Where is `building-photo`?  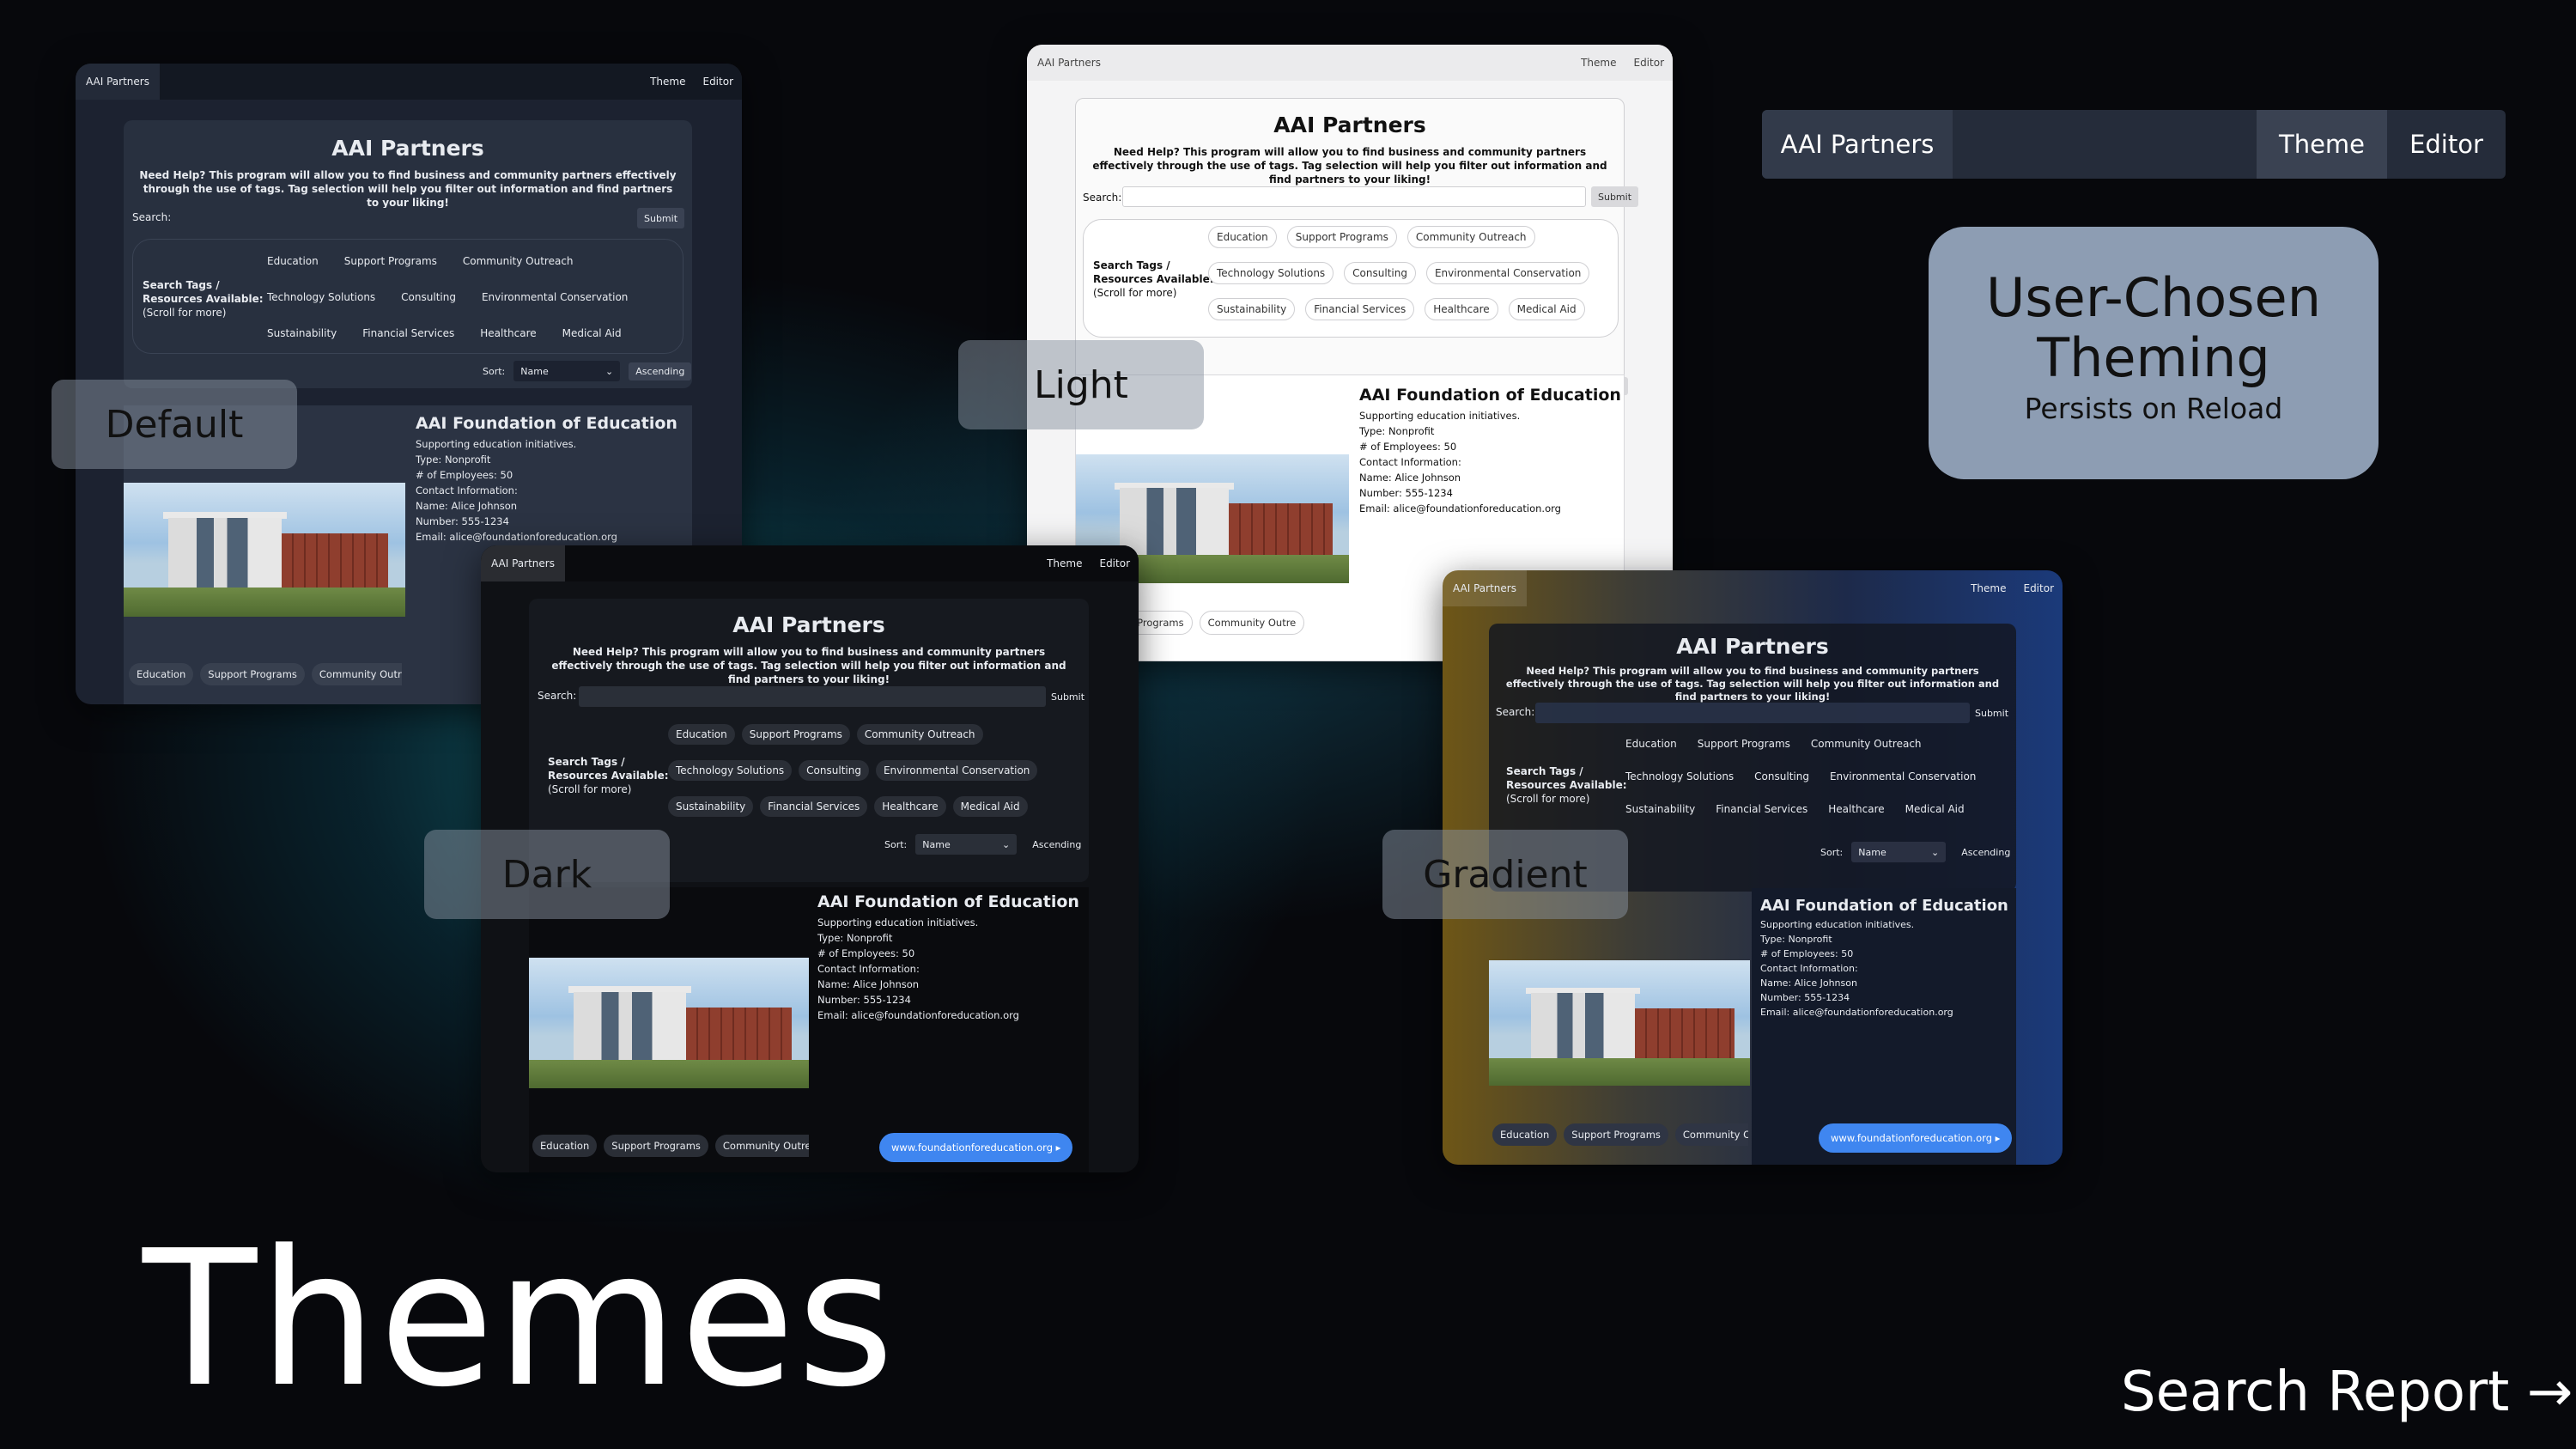
building-photo is located at coordinates (1620, 1023).